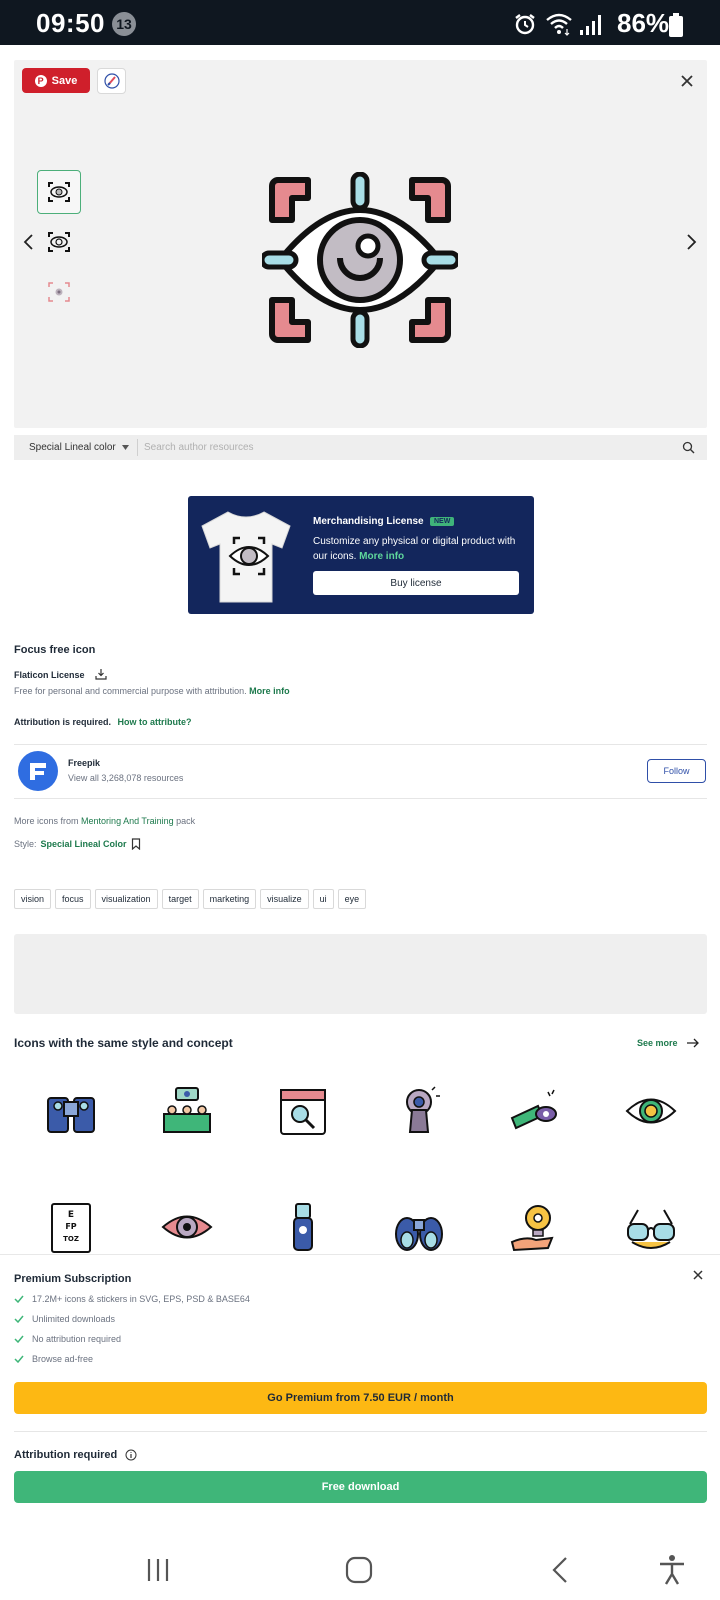  I want to click on go-premium-button: Go Premium from 7.50 EUR / month, so click(360, 1398).